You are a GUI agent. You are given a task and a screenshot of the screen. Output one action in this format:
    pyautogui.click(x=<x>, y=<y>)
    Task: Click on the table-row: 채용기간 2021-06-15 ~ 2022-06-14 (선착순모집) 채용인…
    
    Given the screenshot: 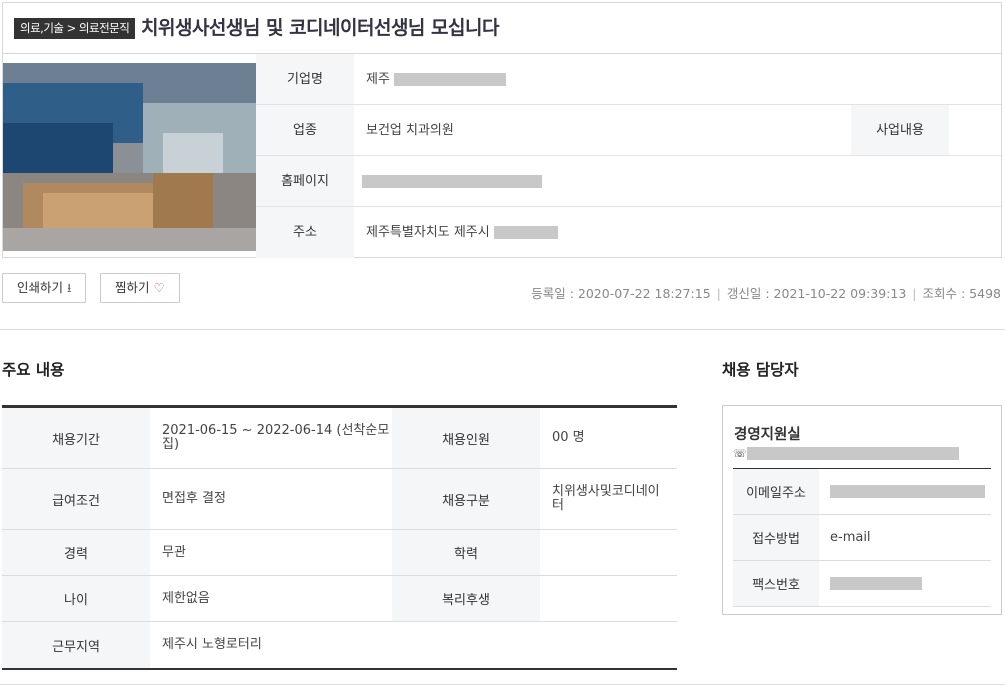 What is the action you would take?
    pyautogui.click(x=339, y=438)
    